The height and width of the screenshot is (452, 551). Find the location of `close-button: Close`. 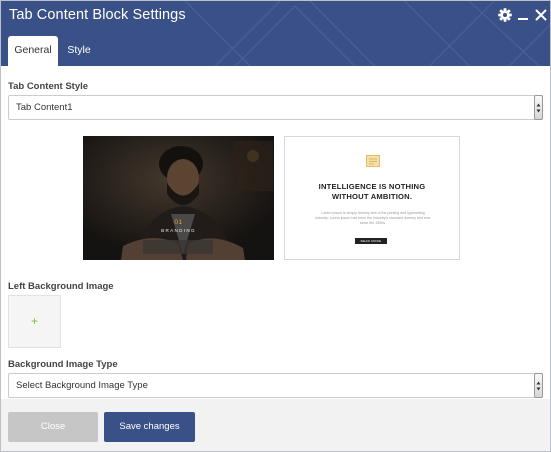

close-button: Close is located at coordinates (53, 427).